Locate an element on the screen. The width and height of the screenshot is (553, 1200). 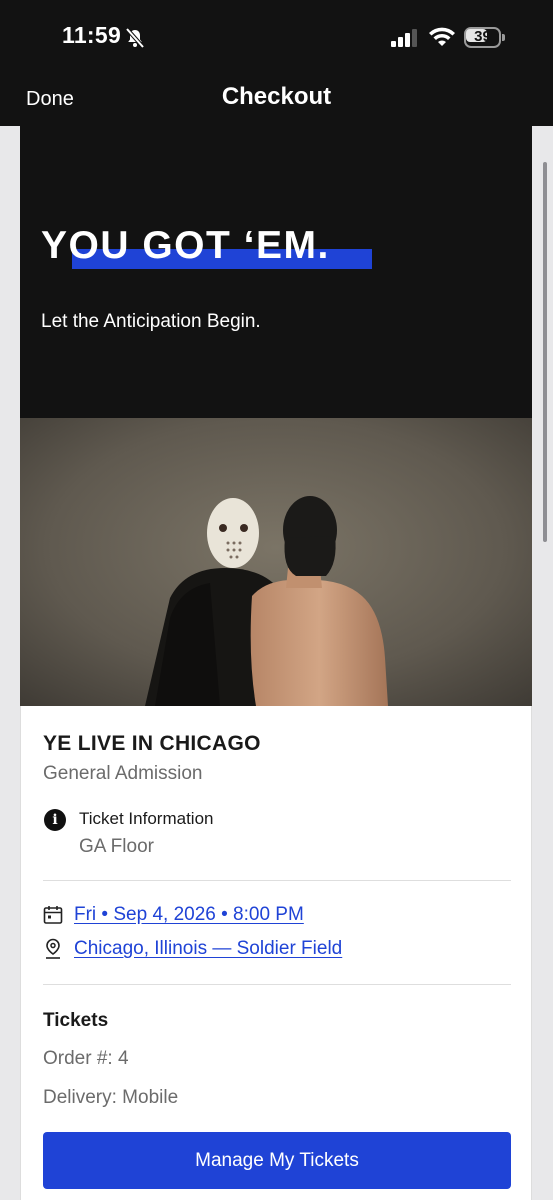
event-title: YE LIVE IN CHICAGO is located at coordinates (152, 743).